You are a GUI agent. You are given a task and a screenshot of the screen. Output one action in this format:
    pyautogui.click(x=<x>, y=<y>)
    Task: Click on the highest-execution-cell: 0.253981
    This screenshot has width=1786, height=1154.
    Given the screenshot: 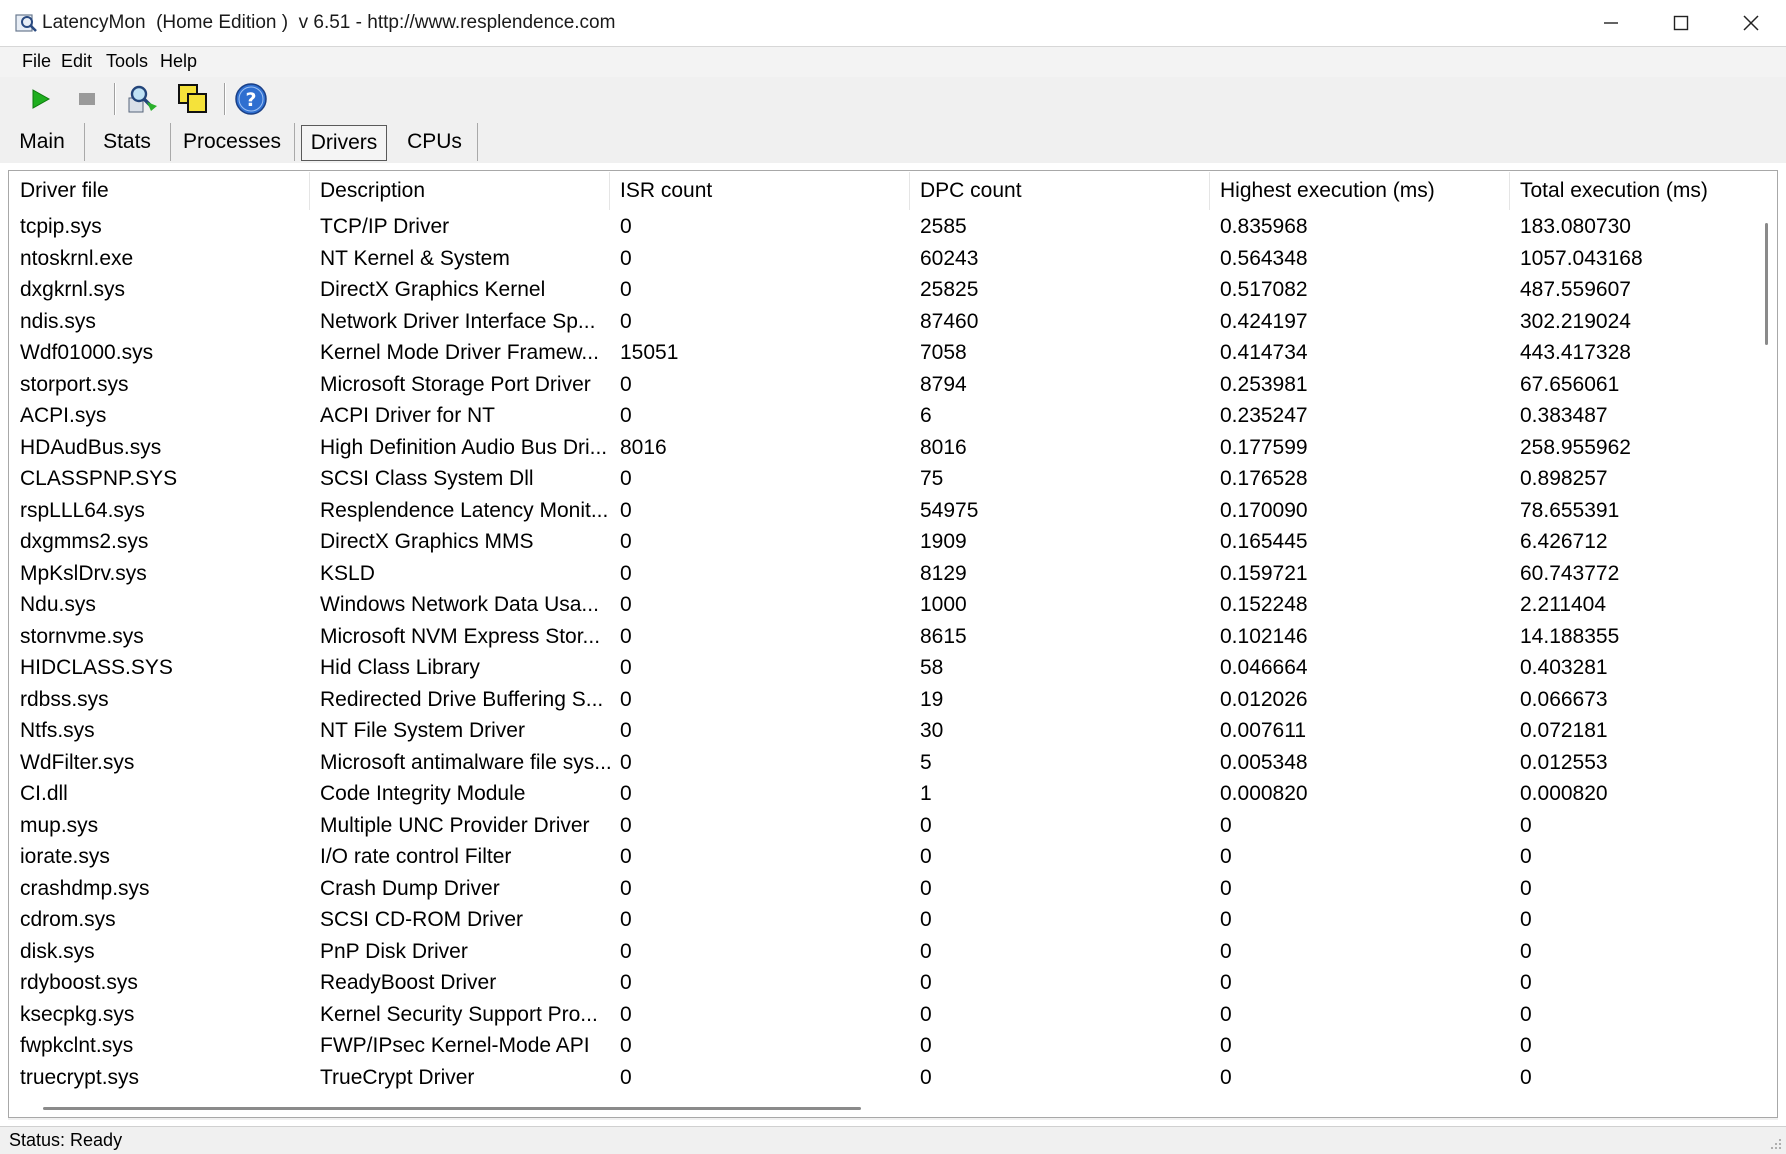 What is the action you would take?
    pyautogui.click(x=1264, y=384)
    